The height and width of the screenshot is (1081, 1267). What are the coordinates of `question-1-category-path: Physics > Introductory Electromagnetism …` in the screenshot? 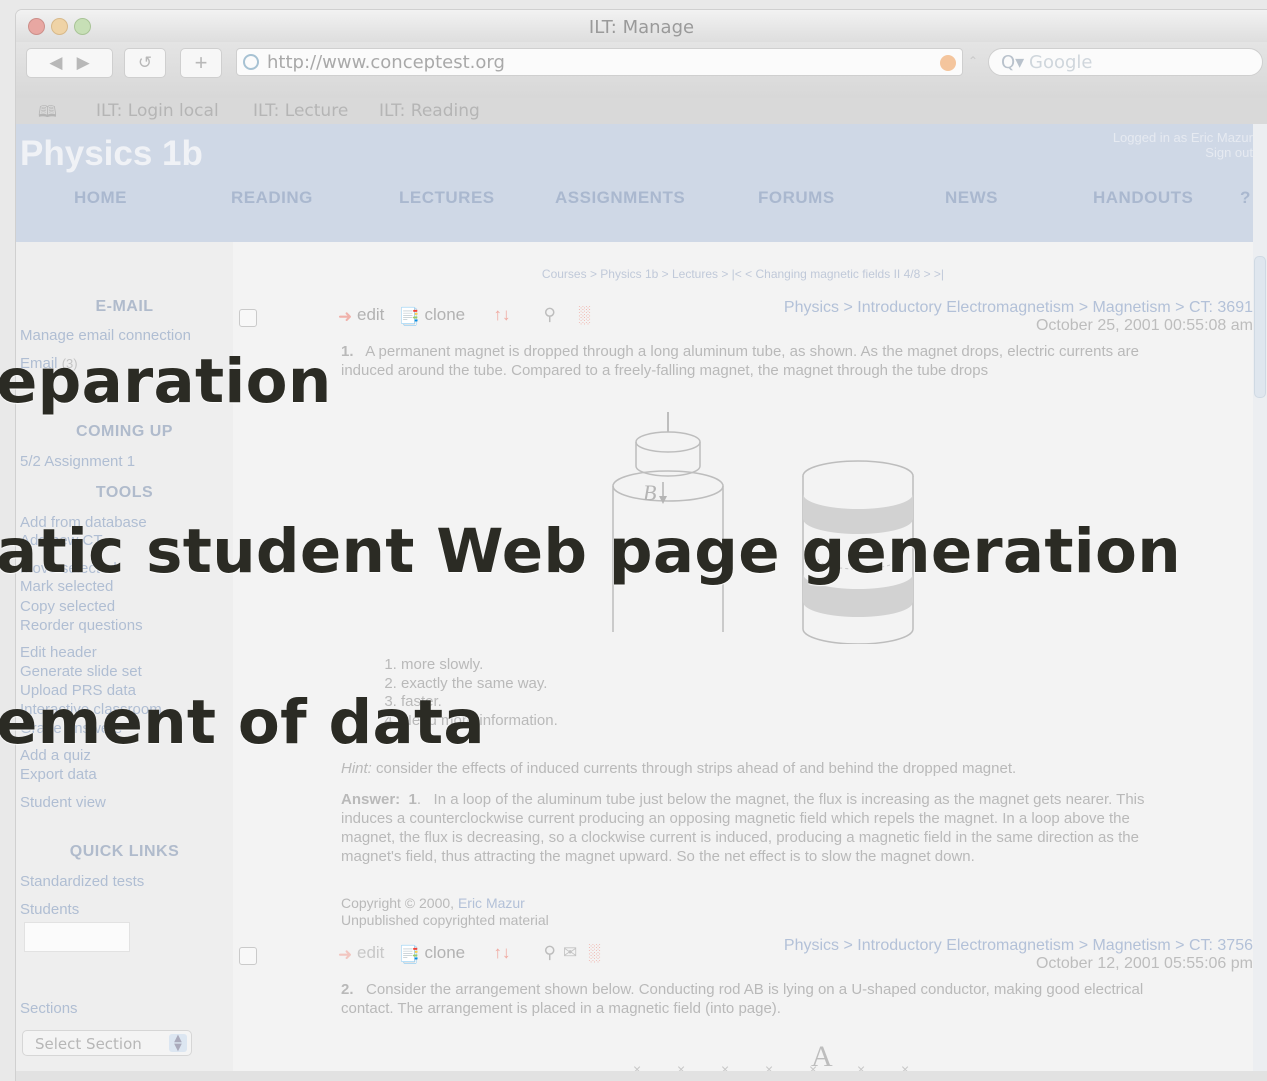 It's located at (1018, 308).